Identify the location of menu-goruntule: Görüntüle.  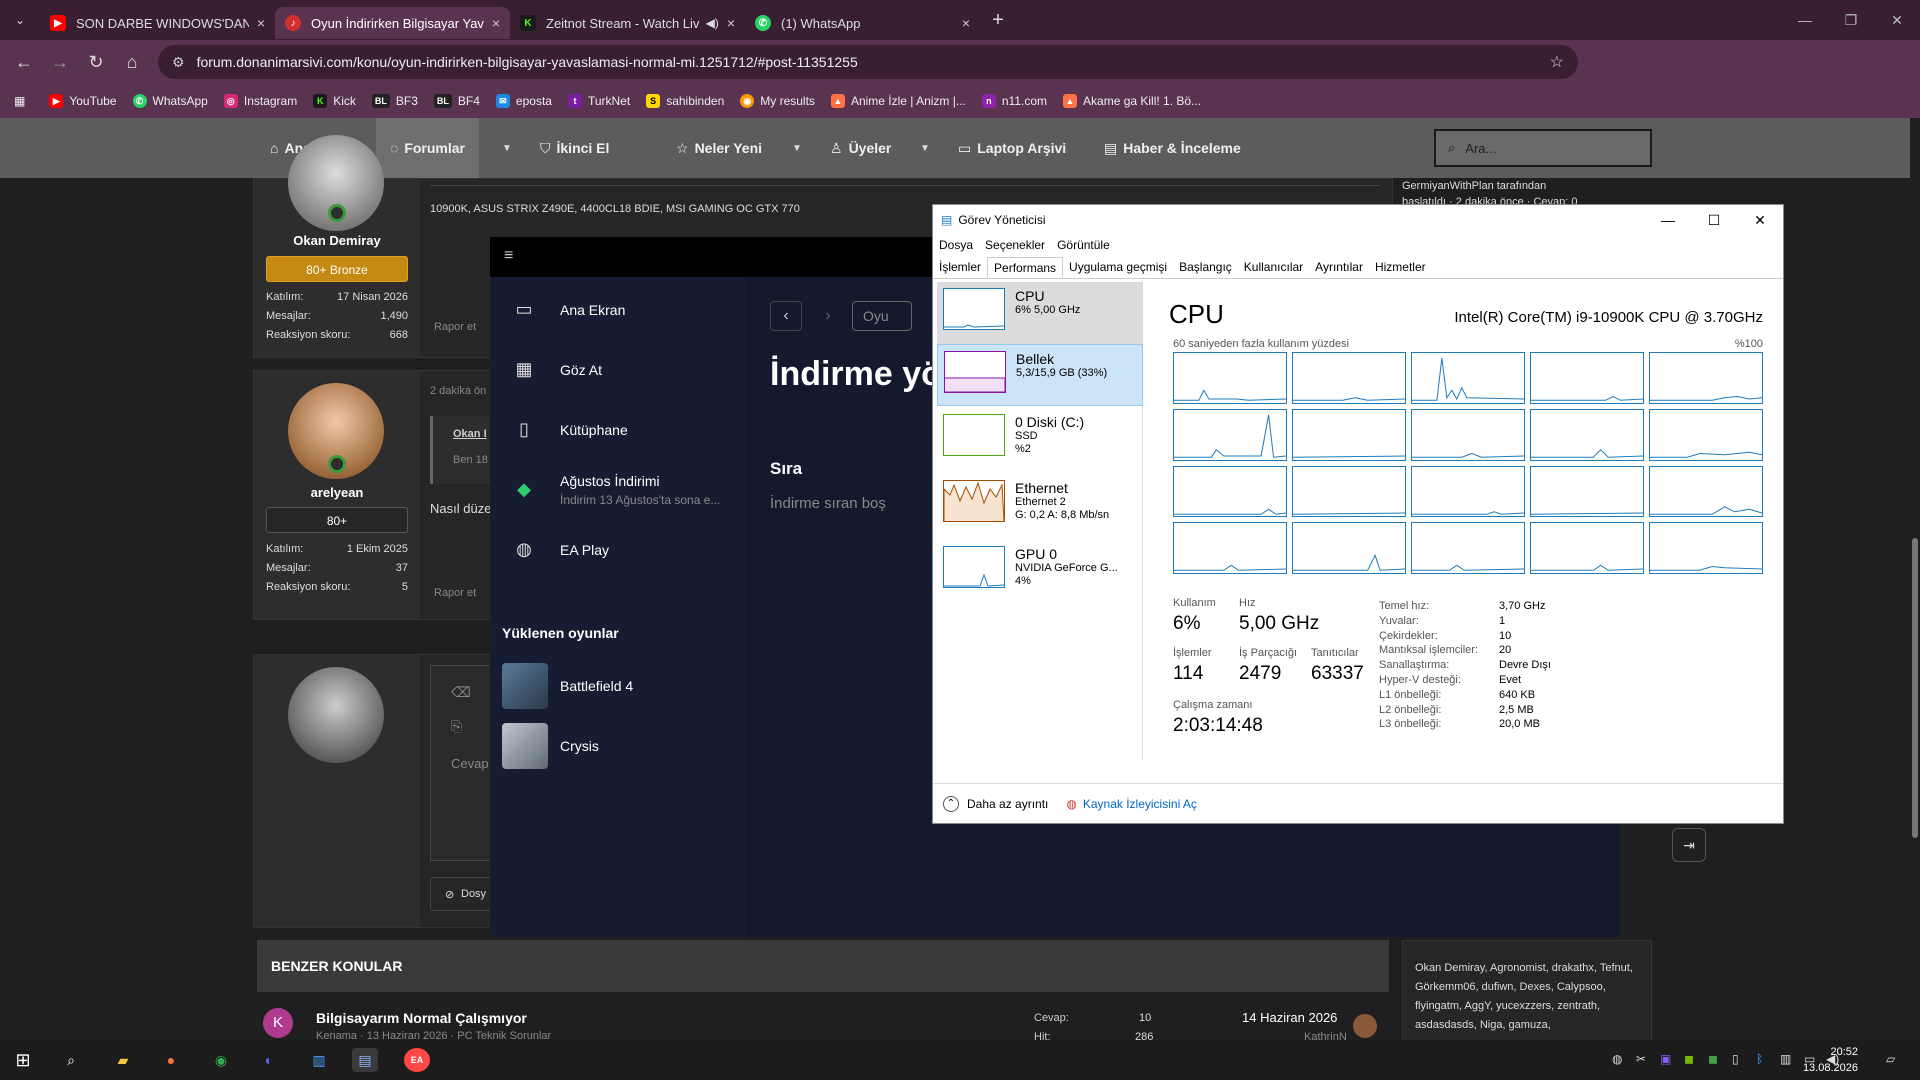
(1083, 245).